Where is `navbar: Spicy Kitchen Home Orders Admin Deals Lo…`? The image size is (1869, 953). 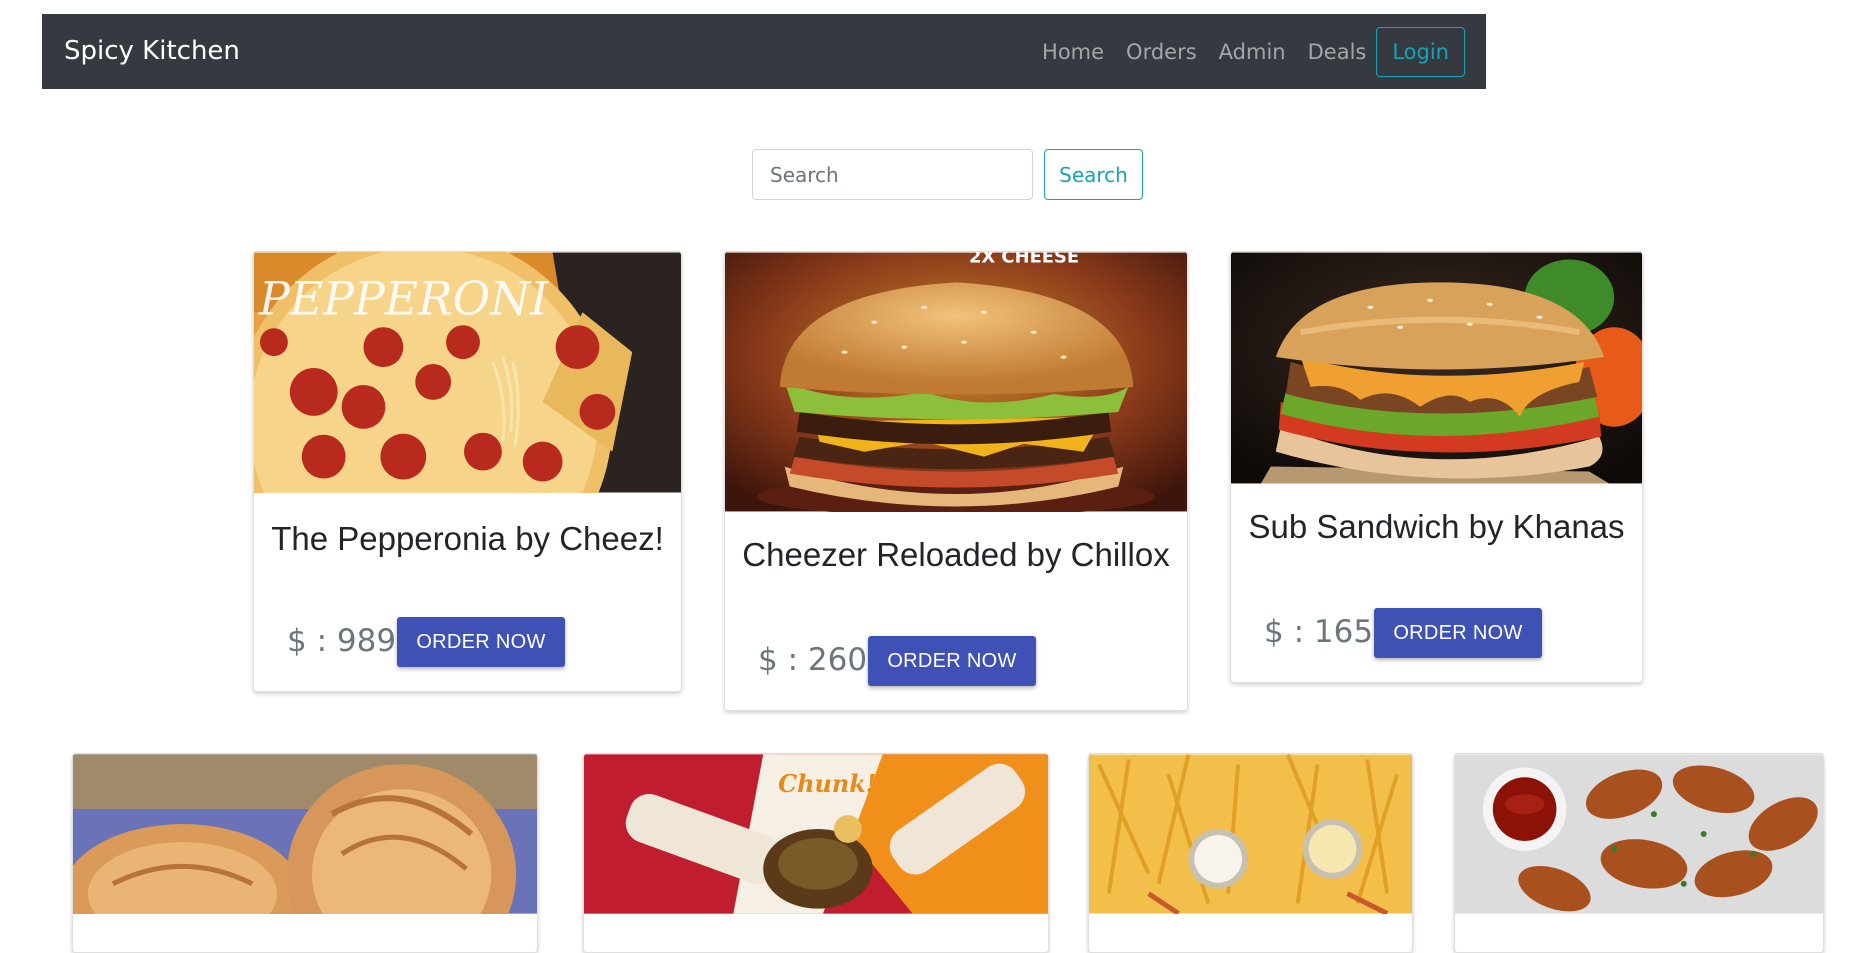 navbar: Spicy Kitchen Home Orders Admin Deals Lo… is located at coordinates (764, 51).